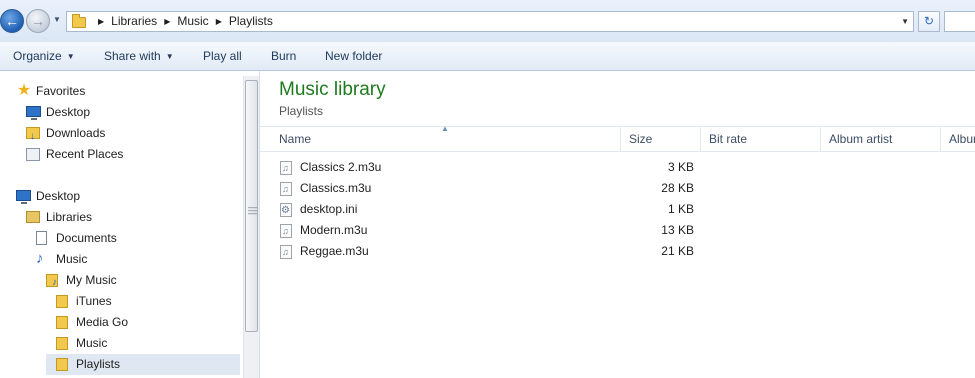  Describe the element at coordinates (37, 56) in the screenshot. I see `organize-label: Organize` at that location.